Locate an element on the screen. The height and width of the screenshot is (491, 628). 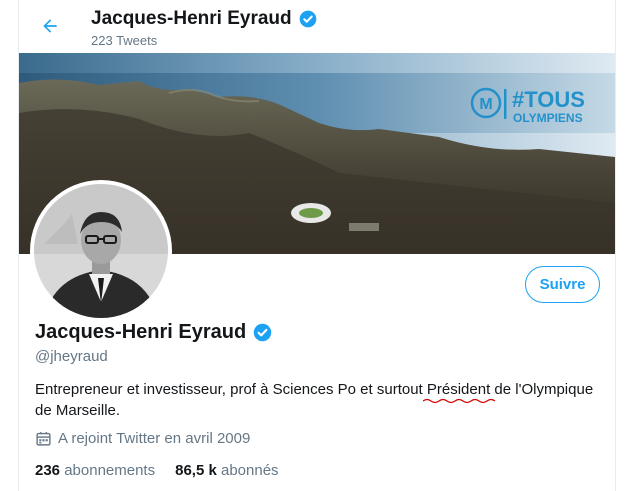
svg-text: M is located at coordinates (485, 104).